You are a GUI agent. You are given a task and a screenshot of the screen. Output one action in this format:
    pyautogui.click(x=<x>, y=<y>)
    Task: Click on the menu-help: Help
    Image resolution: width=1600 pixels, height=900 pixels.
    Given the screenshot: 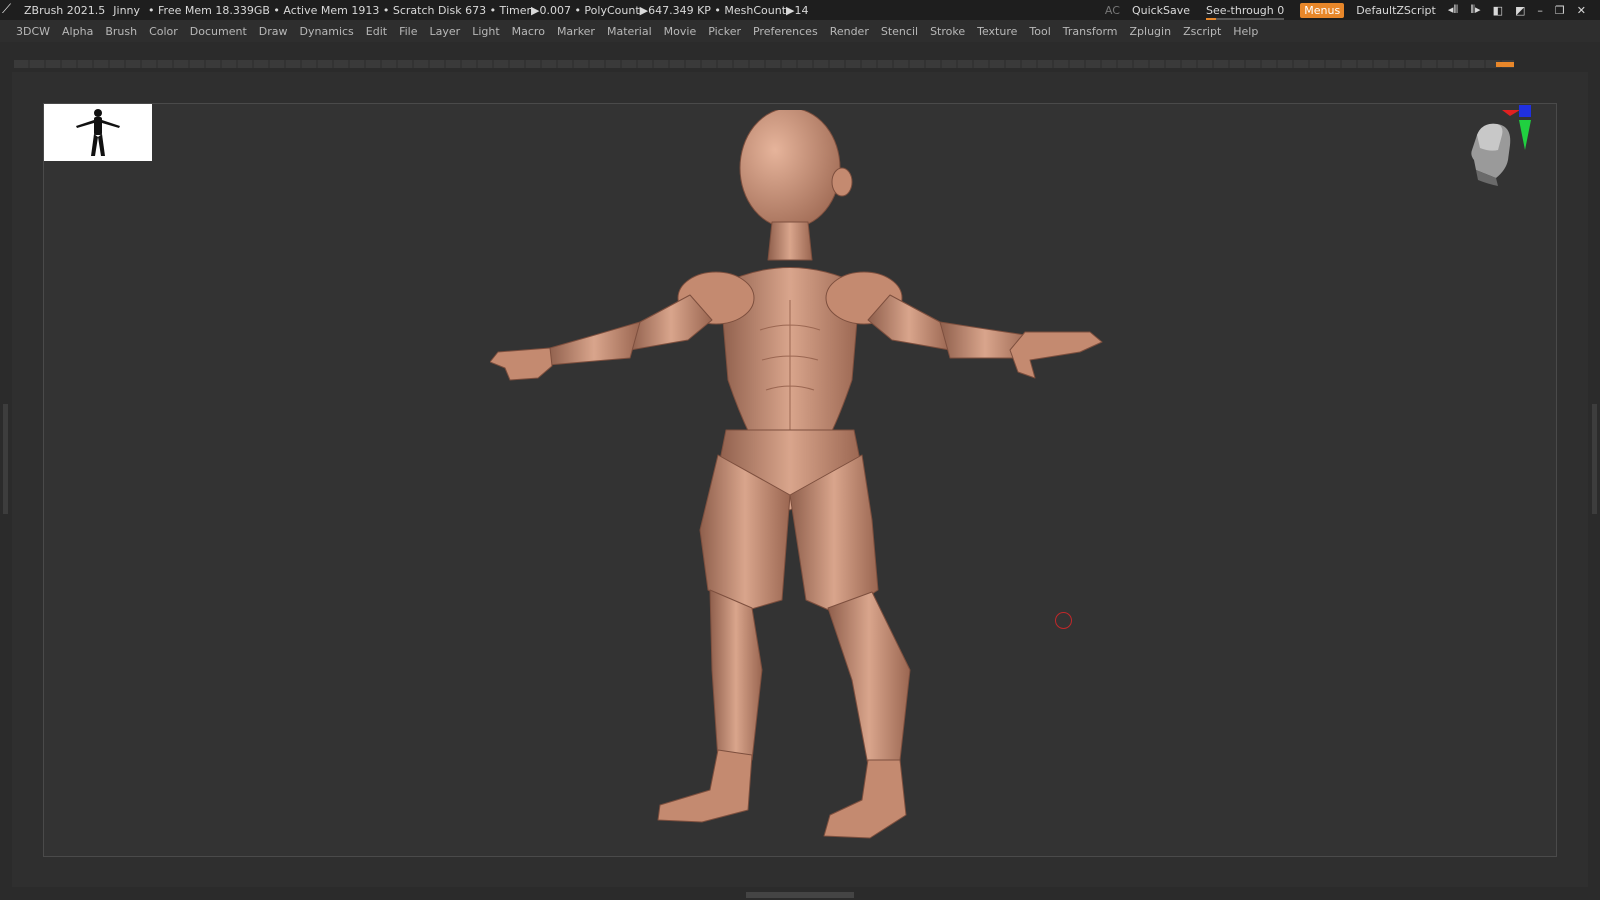 What is the action you would take?
    pyautogui.click(x=1245, y=31)
    